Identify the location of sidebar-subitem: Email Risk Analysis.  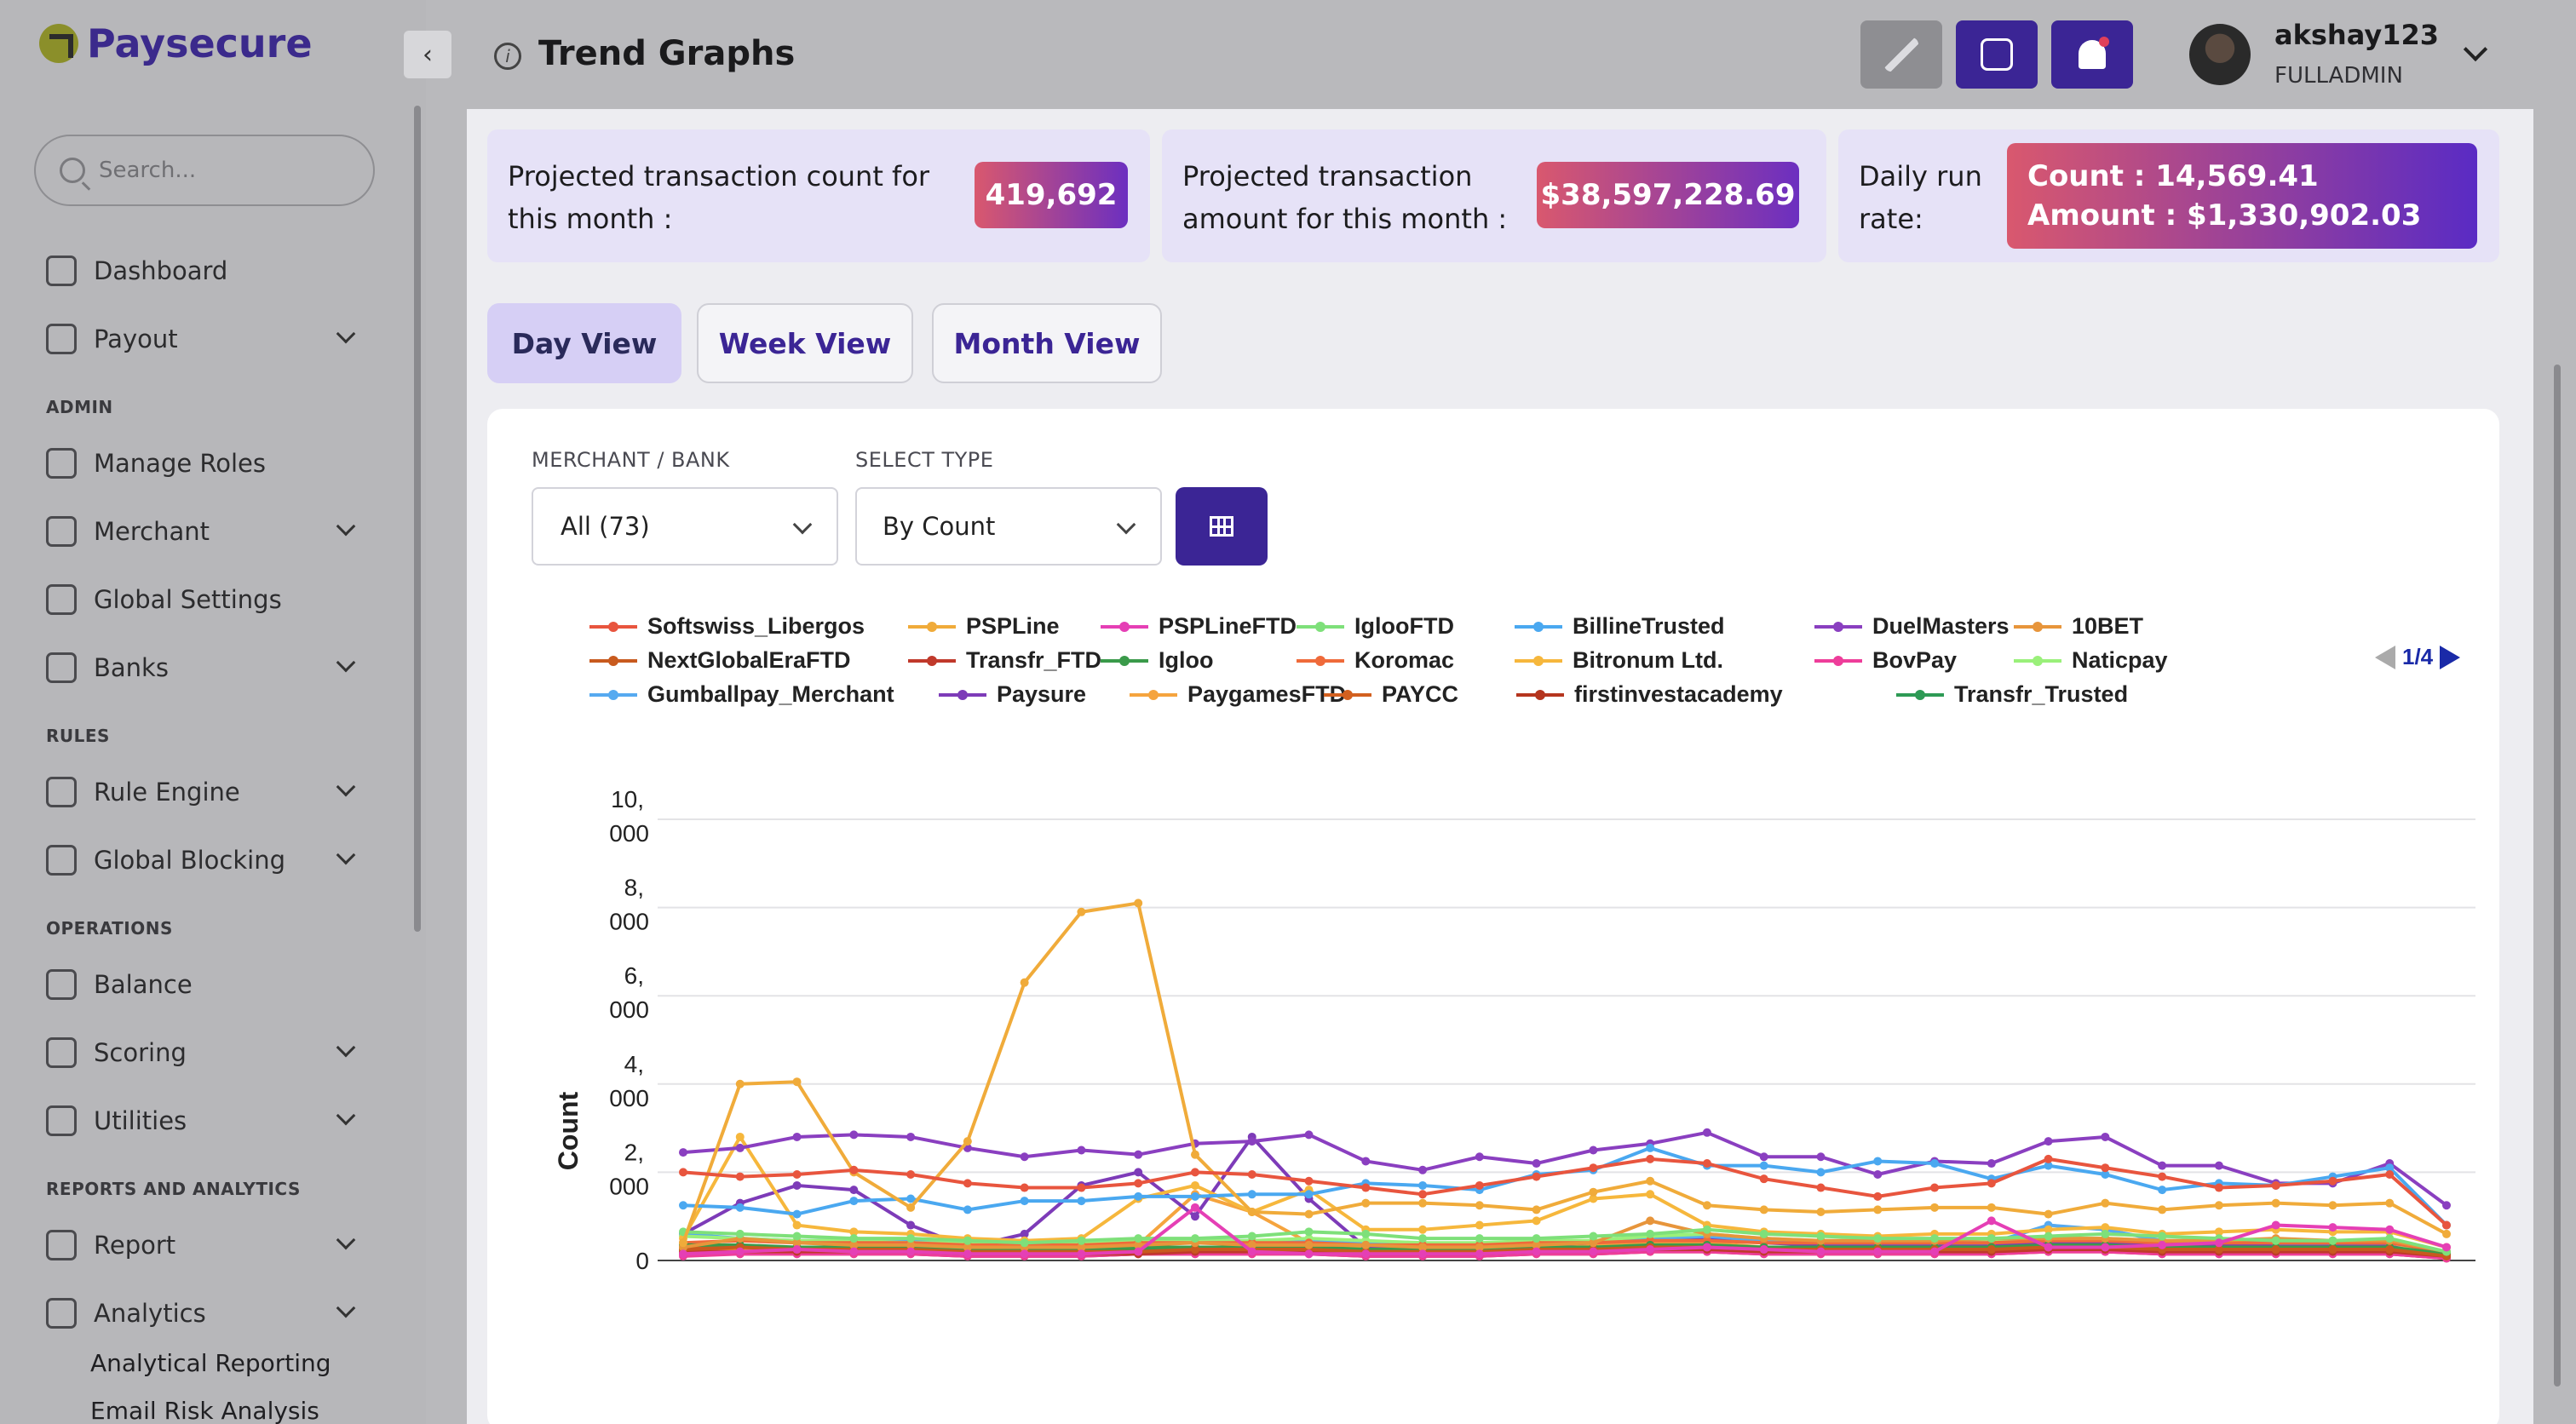
(205, 1411).